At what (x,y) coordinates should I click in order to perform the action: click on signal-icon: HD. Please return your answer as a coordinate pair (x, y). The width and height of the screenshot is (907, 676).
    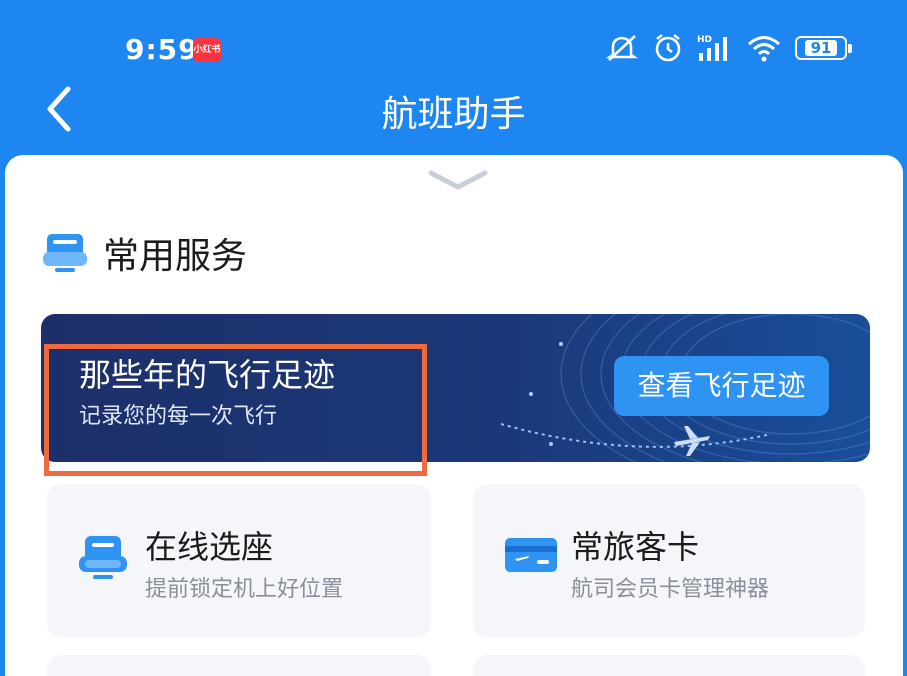
    Looking at the image, I should click on (715, 48).